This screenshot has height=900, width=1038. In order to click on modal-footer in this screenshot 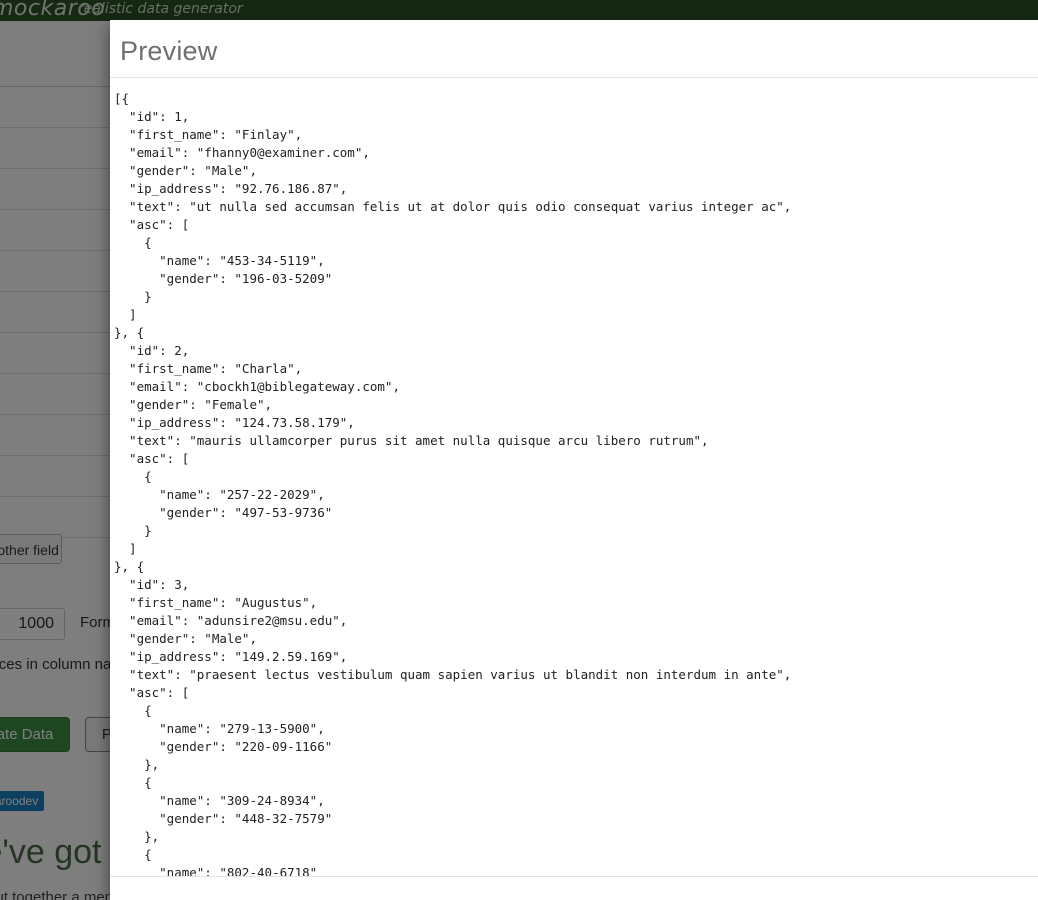, I will do `click(574, 888)`.